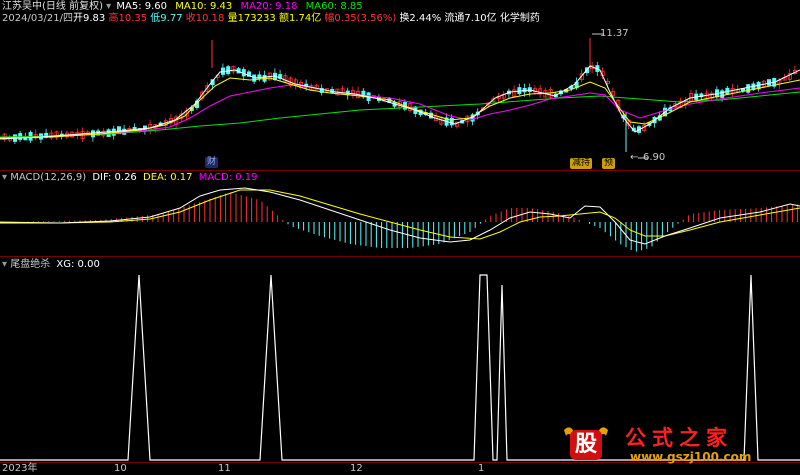 The image size is (800, 475). I want to click on macd-histogram, so click(413, 222).